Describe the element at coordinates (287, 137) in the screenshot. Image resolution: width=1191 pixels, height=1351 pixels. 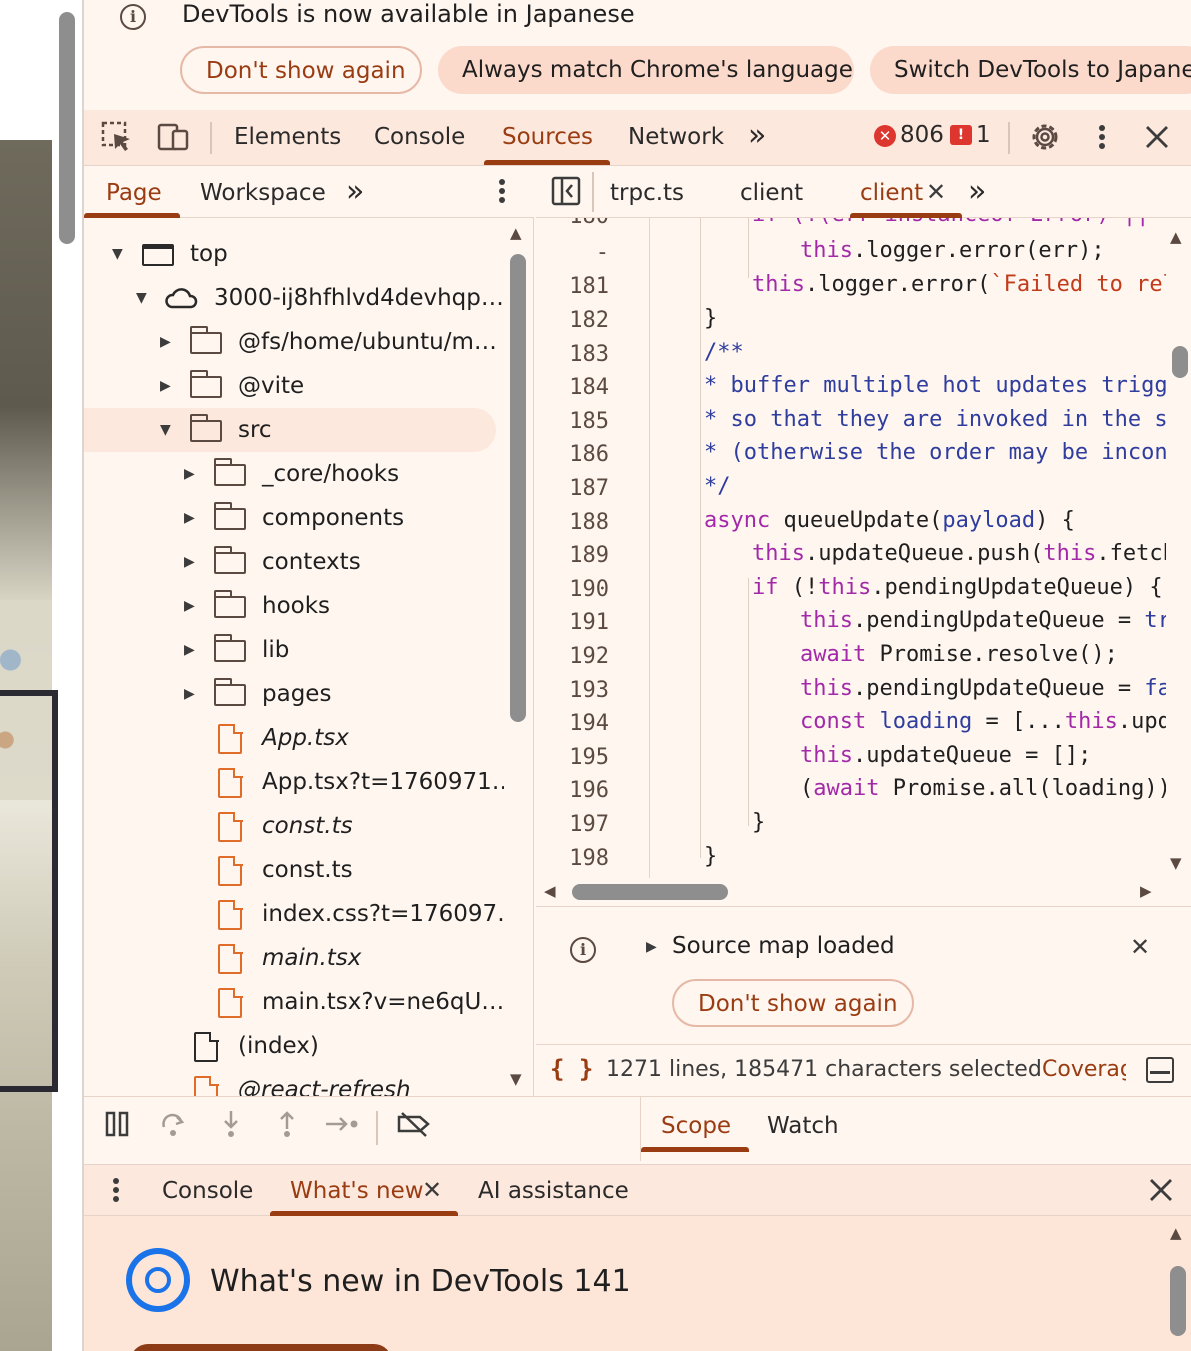
I see `tab-elements: Elements` at that location.